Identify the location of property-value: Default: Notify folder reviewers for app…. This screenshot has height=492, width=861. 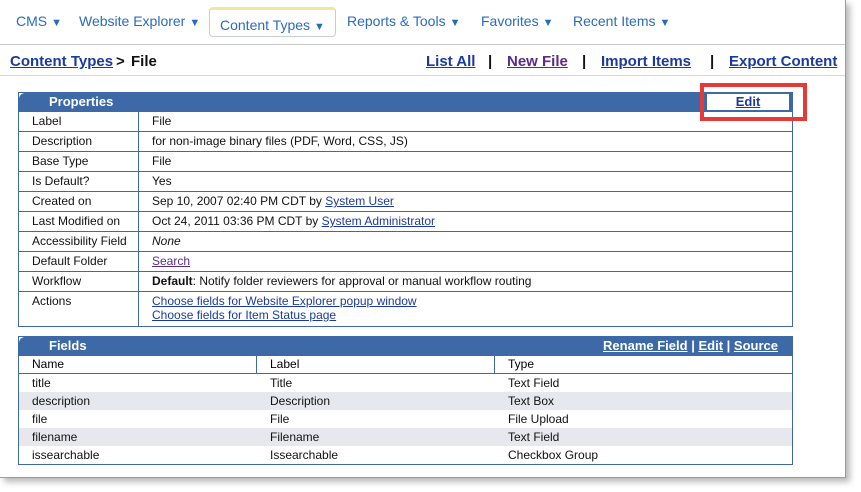
(341, 281).